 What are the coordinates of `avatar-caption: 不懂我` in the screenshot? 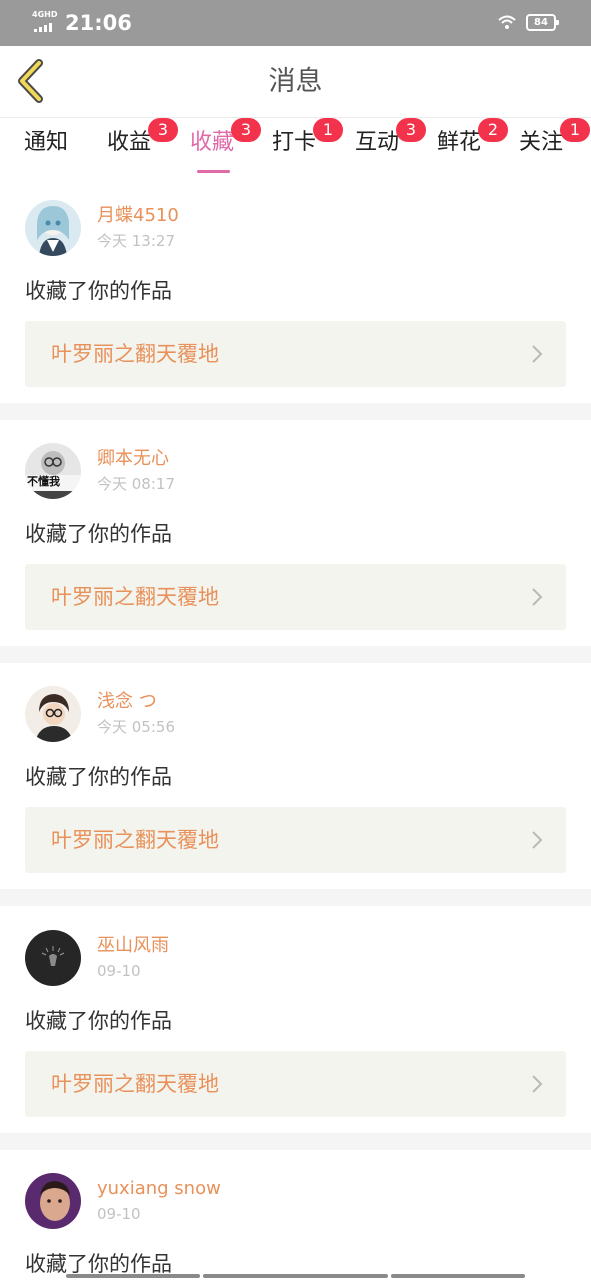 It's located at (43, 481).